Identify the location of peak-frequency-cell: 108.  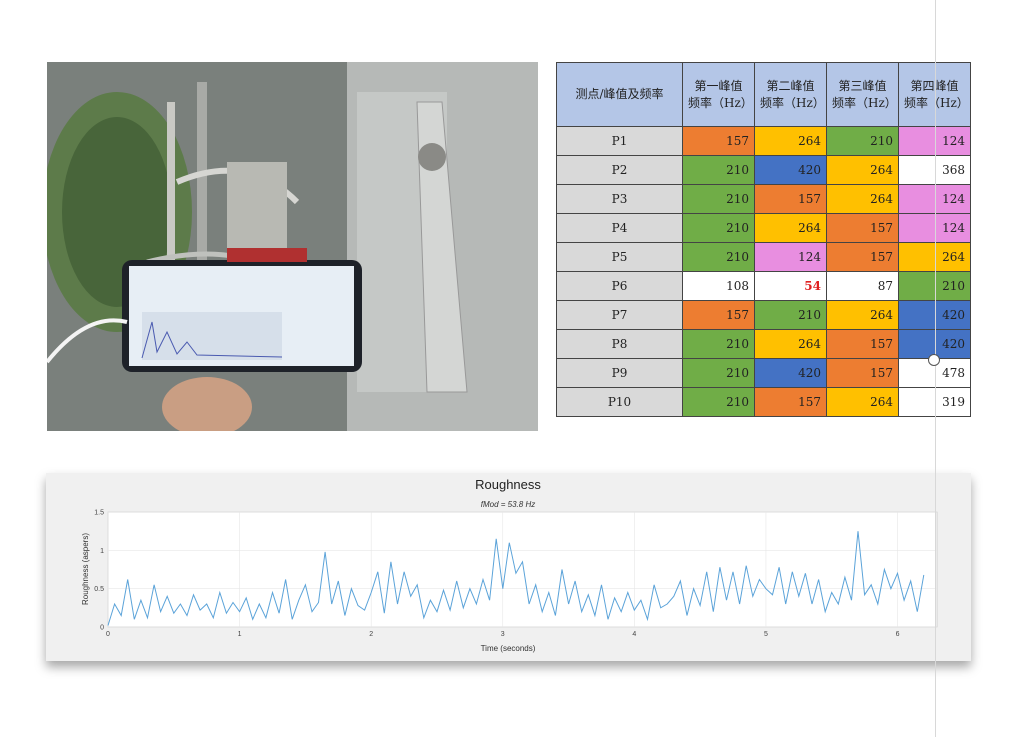
(718, 286).